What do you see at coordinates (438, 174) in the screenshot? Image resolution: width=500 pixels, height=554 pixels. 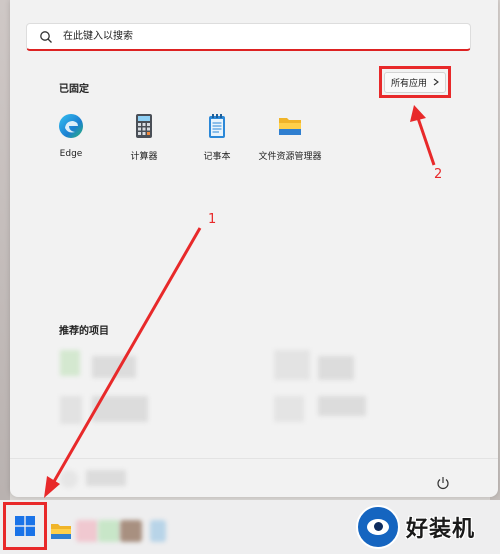 I see `annotation-label-2: 2` at bounding box center [438, 174].